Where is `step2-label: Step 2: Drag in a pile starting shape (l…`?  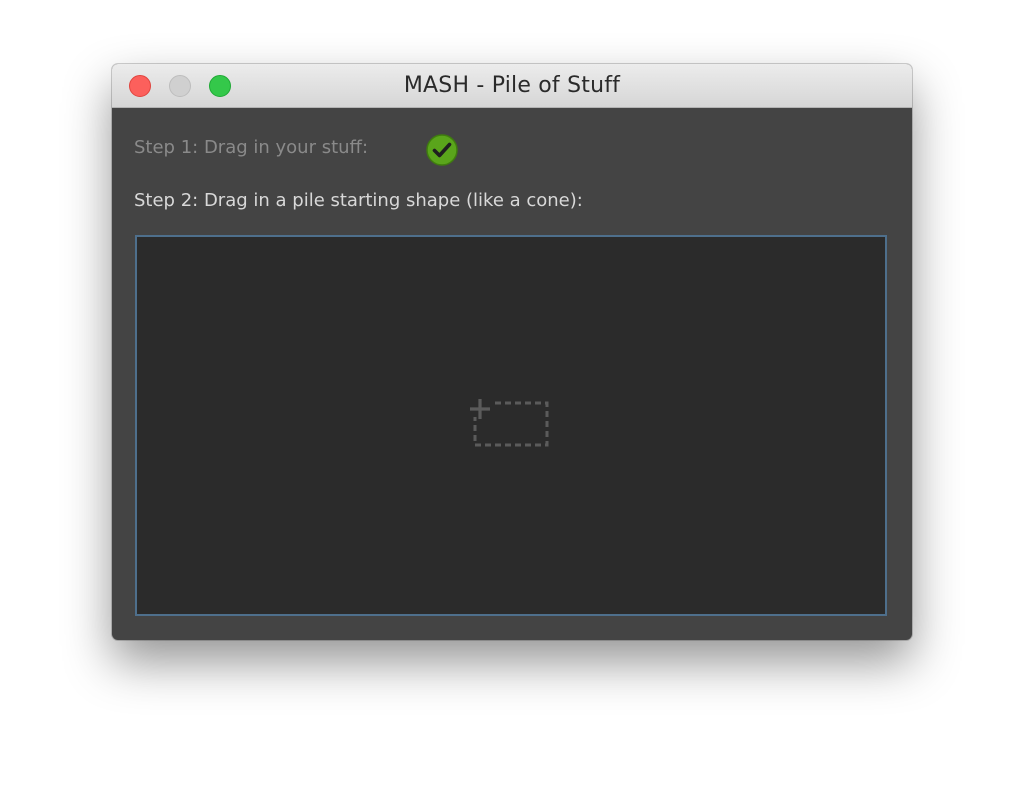
step2-label: Step 2: Drag in a pile starting shape (l… is located at coordinates (358, 200).